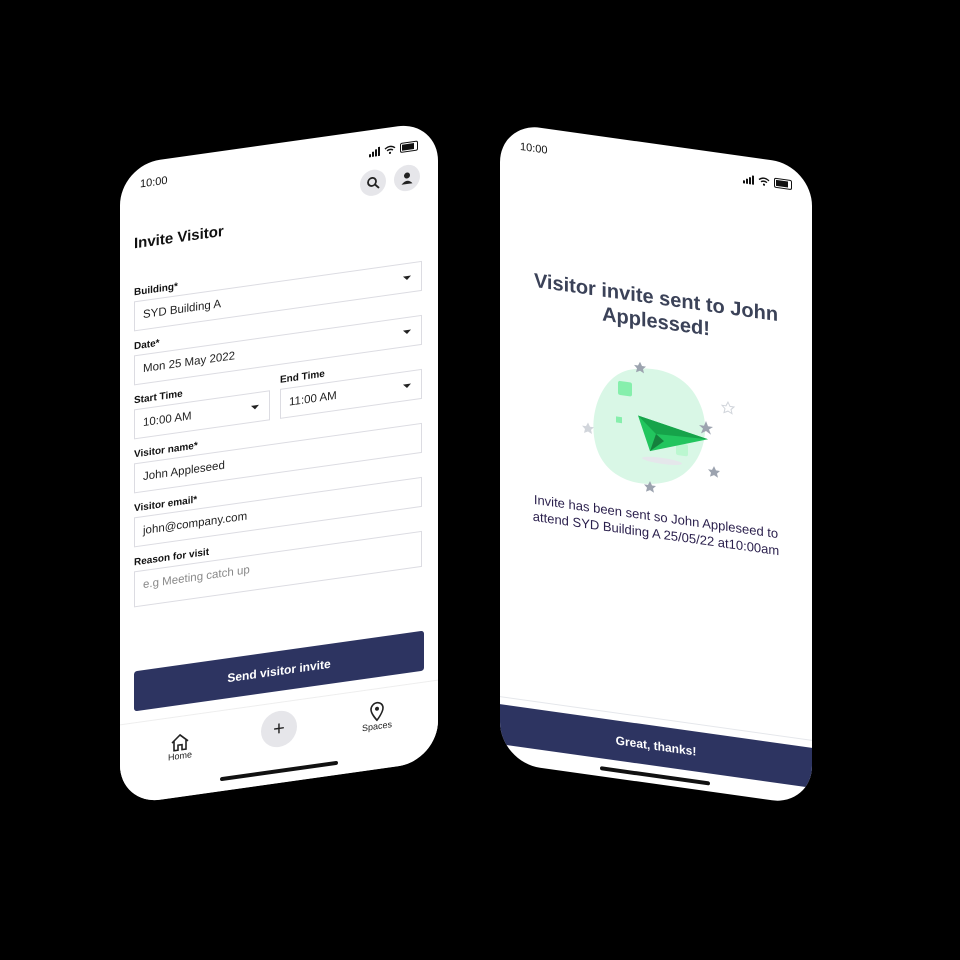 Image resolution: width=960 pixels, height=960 pixels. Describe the element at coordinates (147, 345) in the screenshot. I see `date-label: Date*` at that location.